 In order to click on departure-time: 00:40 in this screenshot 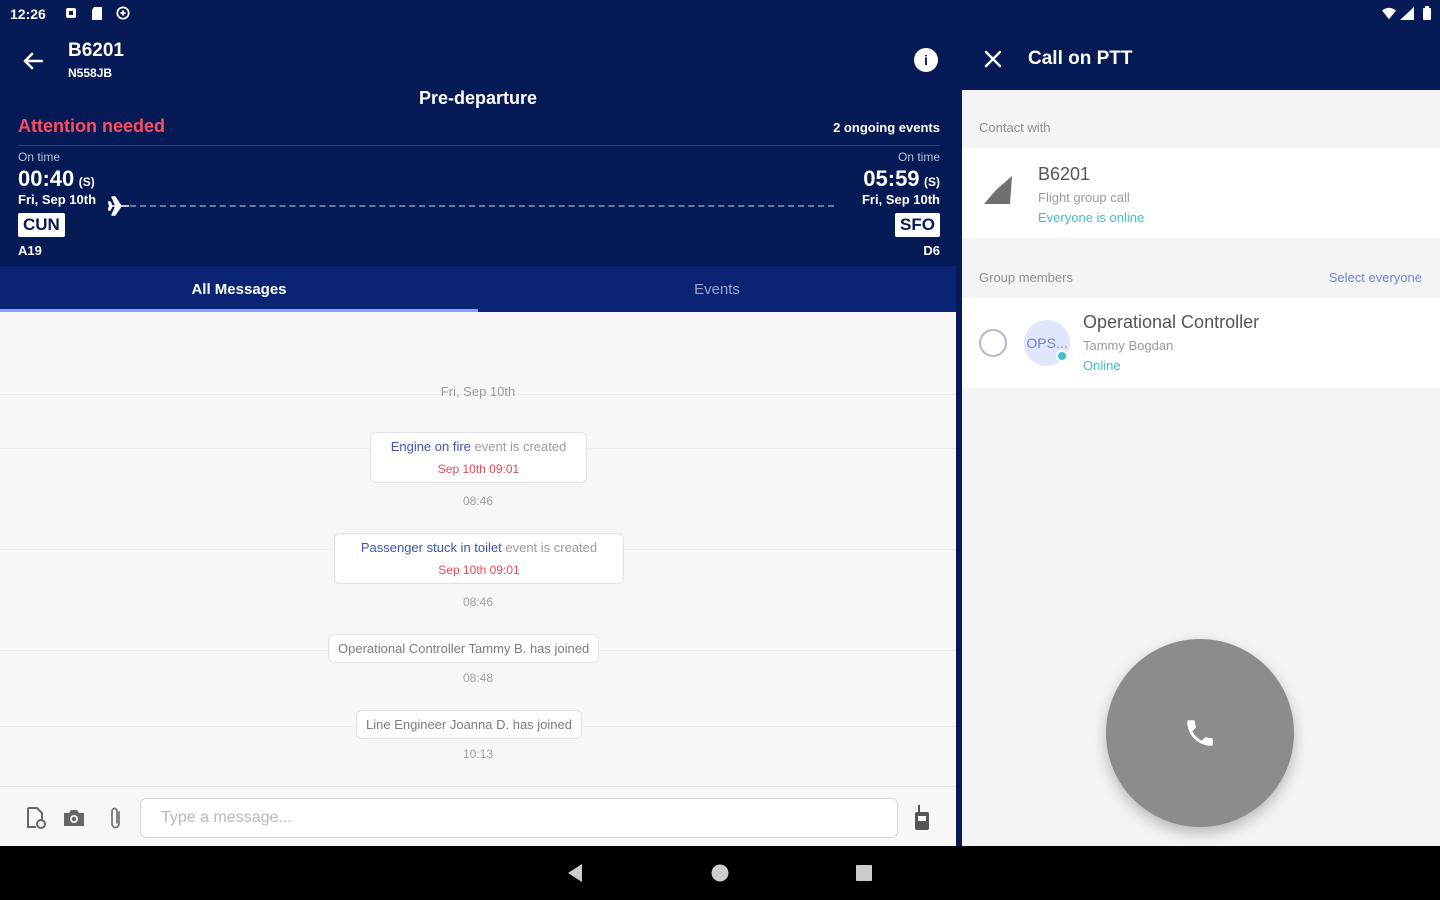, I will do `click(46, 178)`.